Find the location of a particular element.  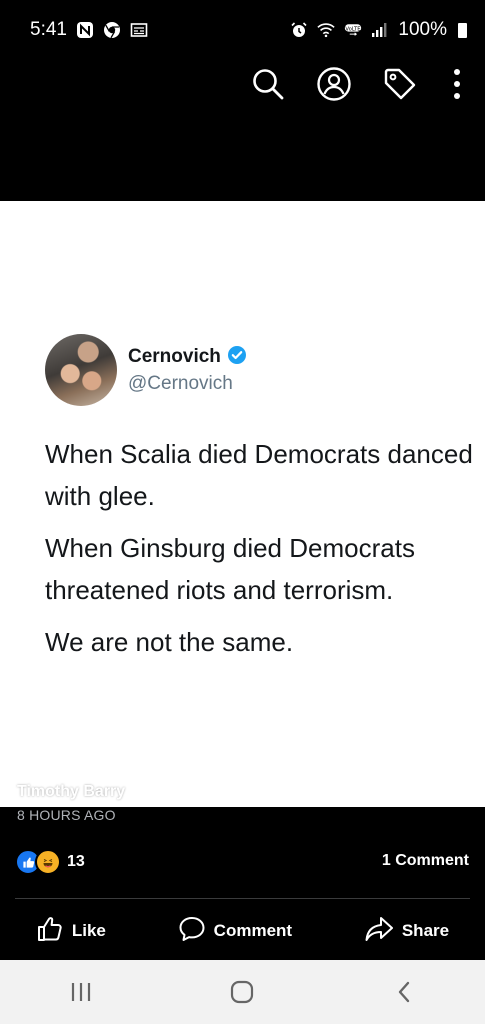

volte-icon: VoLTE is located at coordinates (353, 30).